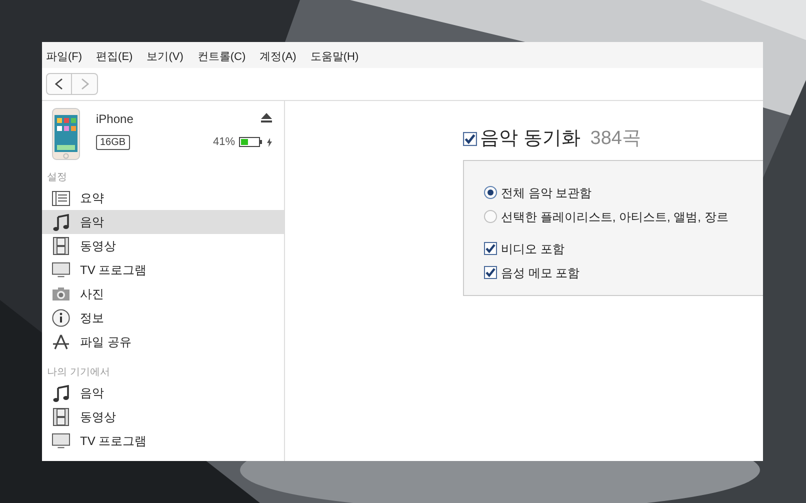  Describe the element at coordinates (61, 318) in the screenshot. I see `info-icon` at that location.